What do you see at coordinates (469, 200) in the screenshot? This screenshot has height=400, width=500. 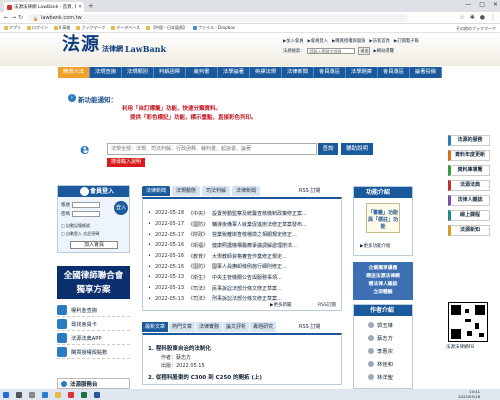 I see `right-link: 法律人雜誌` at bounding box center [469, 200].